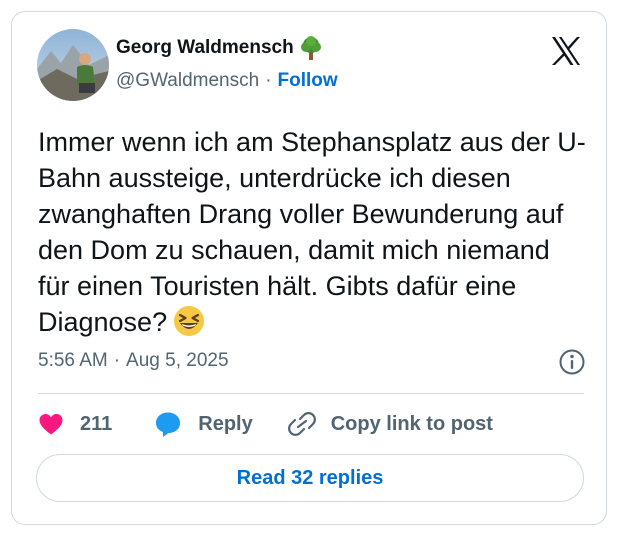 Image resolution: width=620 pixels, height=538 pixels. Describe the element at coordinates (177, 360) in the screenshot. I see `tweet-date: Aug 5, 2025` at that location.